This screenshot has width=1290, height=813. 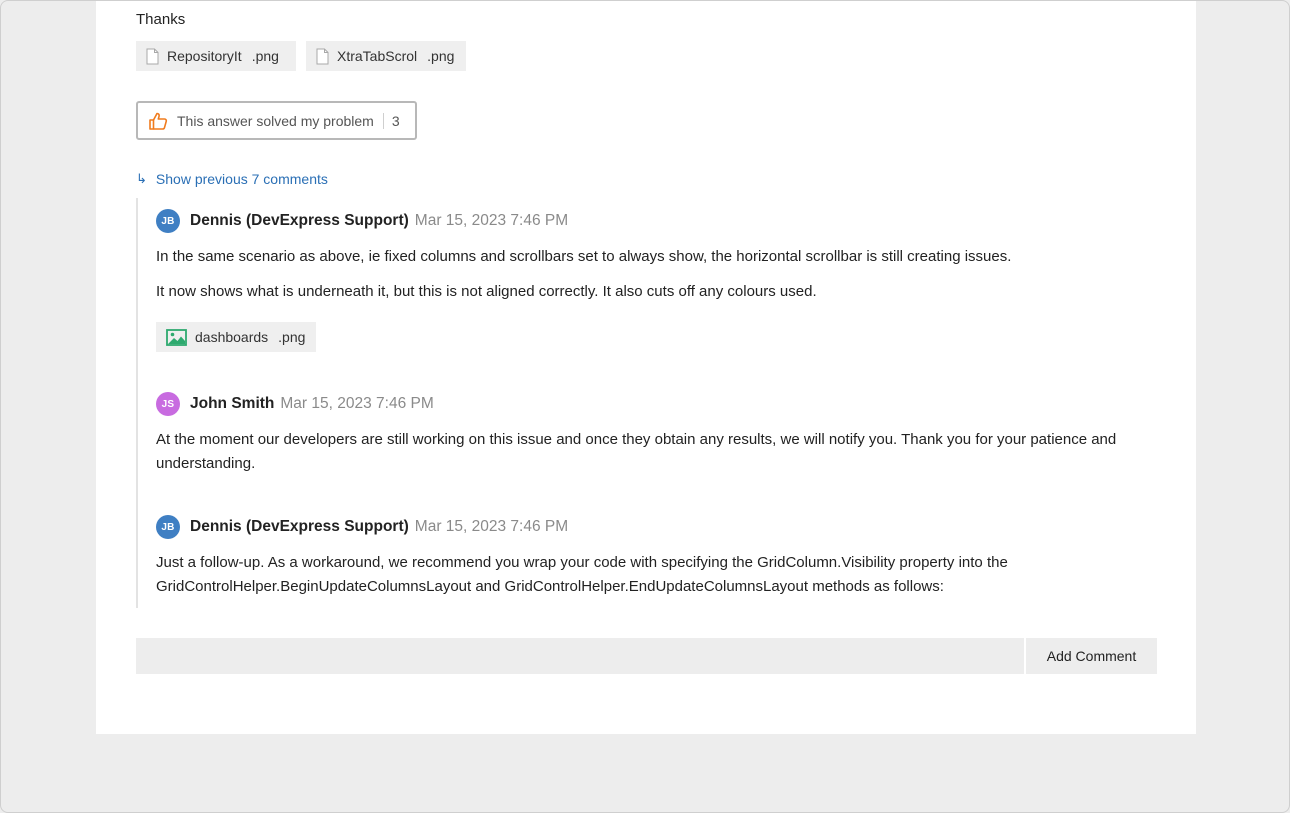 I want to click on solved-my-problem-button: This answer solved my problem 3, so click(x=276, y=120).